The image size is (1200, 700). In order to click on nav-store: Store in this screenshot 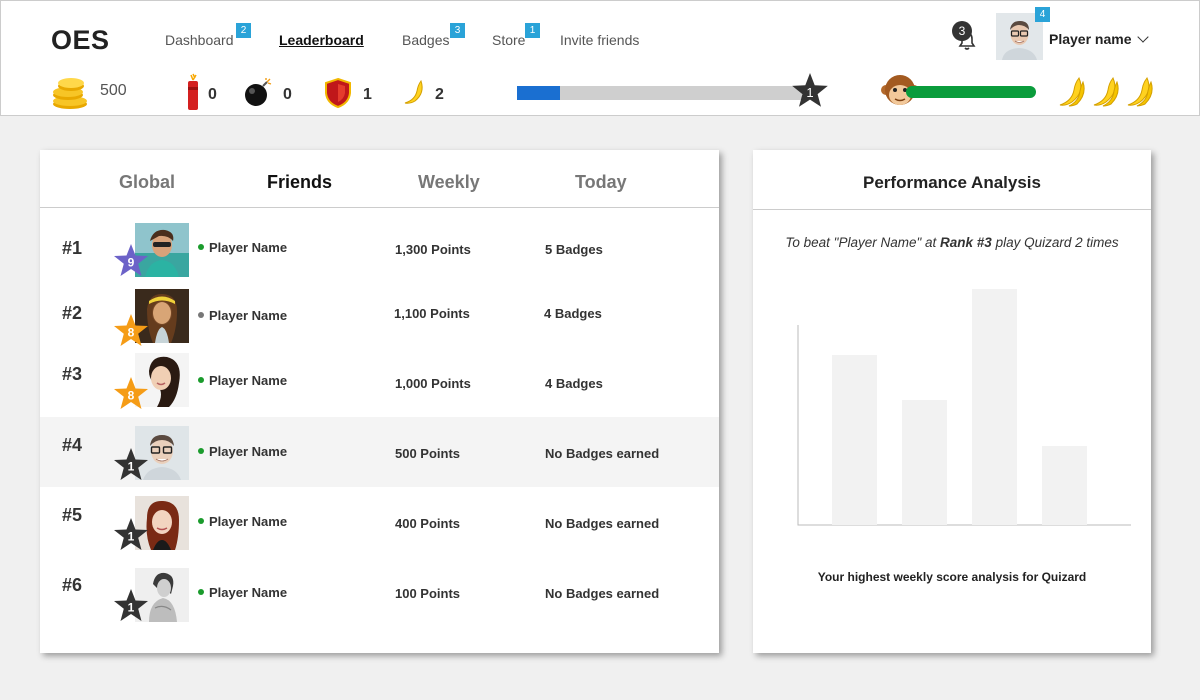, I will do `click(508, 40)`.